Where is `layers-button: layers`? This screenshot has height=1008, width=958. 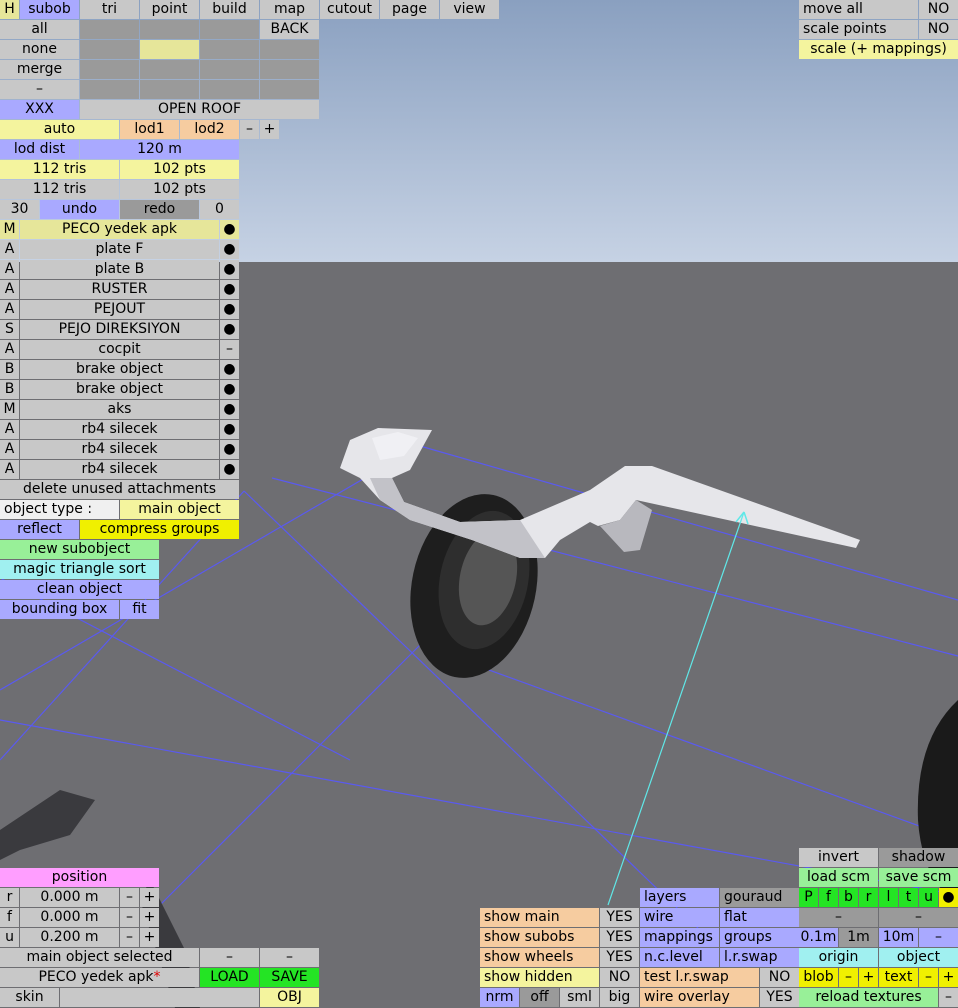
layers-button: layers is located at coordinates (679, 897).